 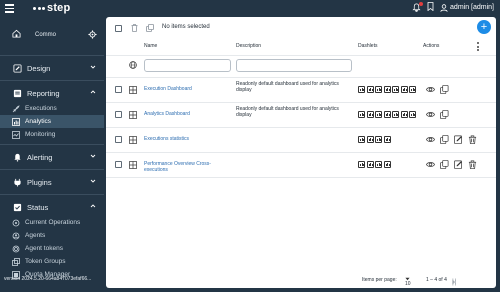 I want to click on sidebar-item-agents: Agents, so click(x=52, y=235).